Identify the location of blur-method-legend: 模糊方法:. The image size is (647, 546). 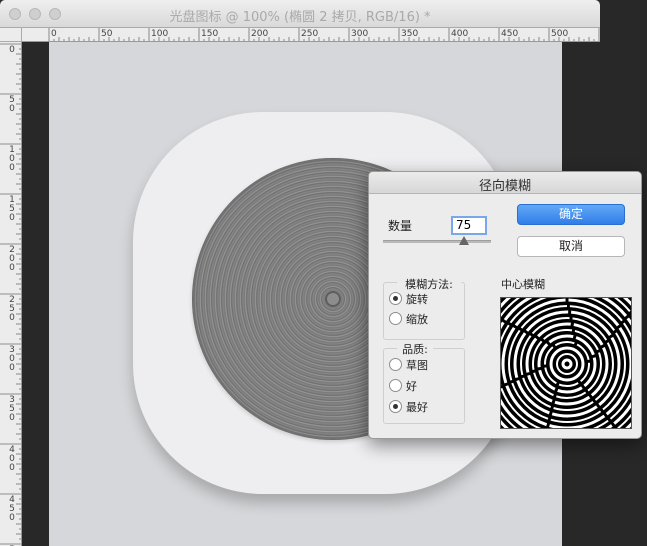
(429, 284).